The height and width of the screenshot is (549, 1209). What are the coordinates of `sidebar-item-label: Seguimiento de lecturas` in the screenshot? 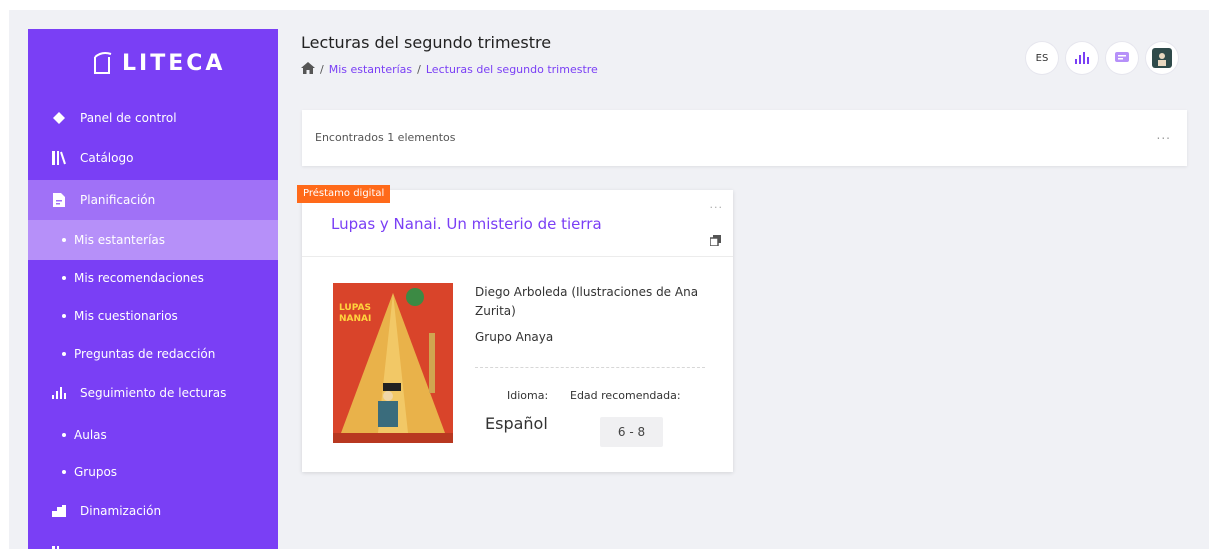 It's located at (153, 393).